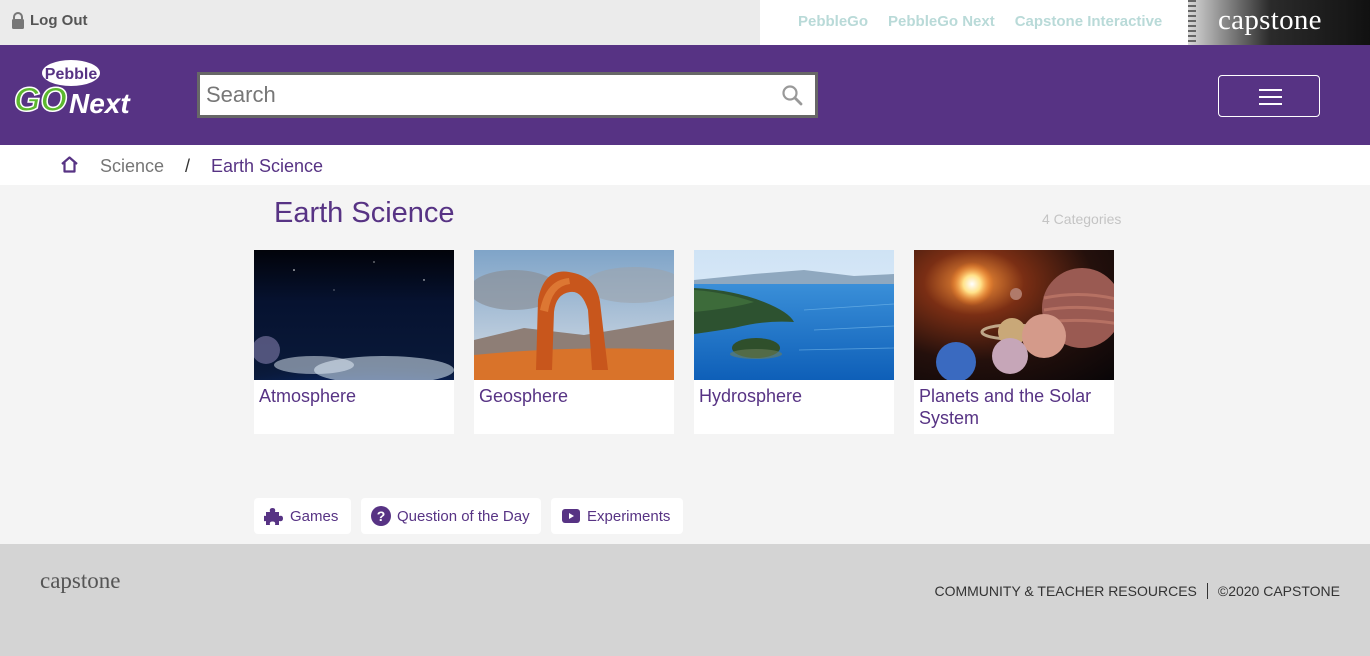 Image resolution: width=1370 pixels, height=656 pixels. Describe the element at coordinates (833, 21) in the screenshot. I see `pebblego-link: PebbleGo` at that location.